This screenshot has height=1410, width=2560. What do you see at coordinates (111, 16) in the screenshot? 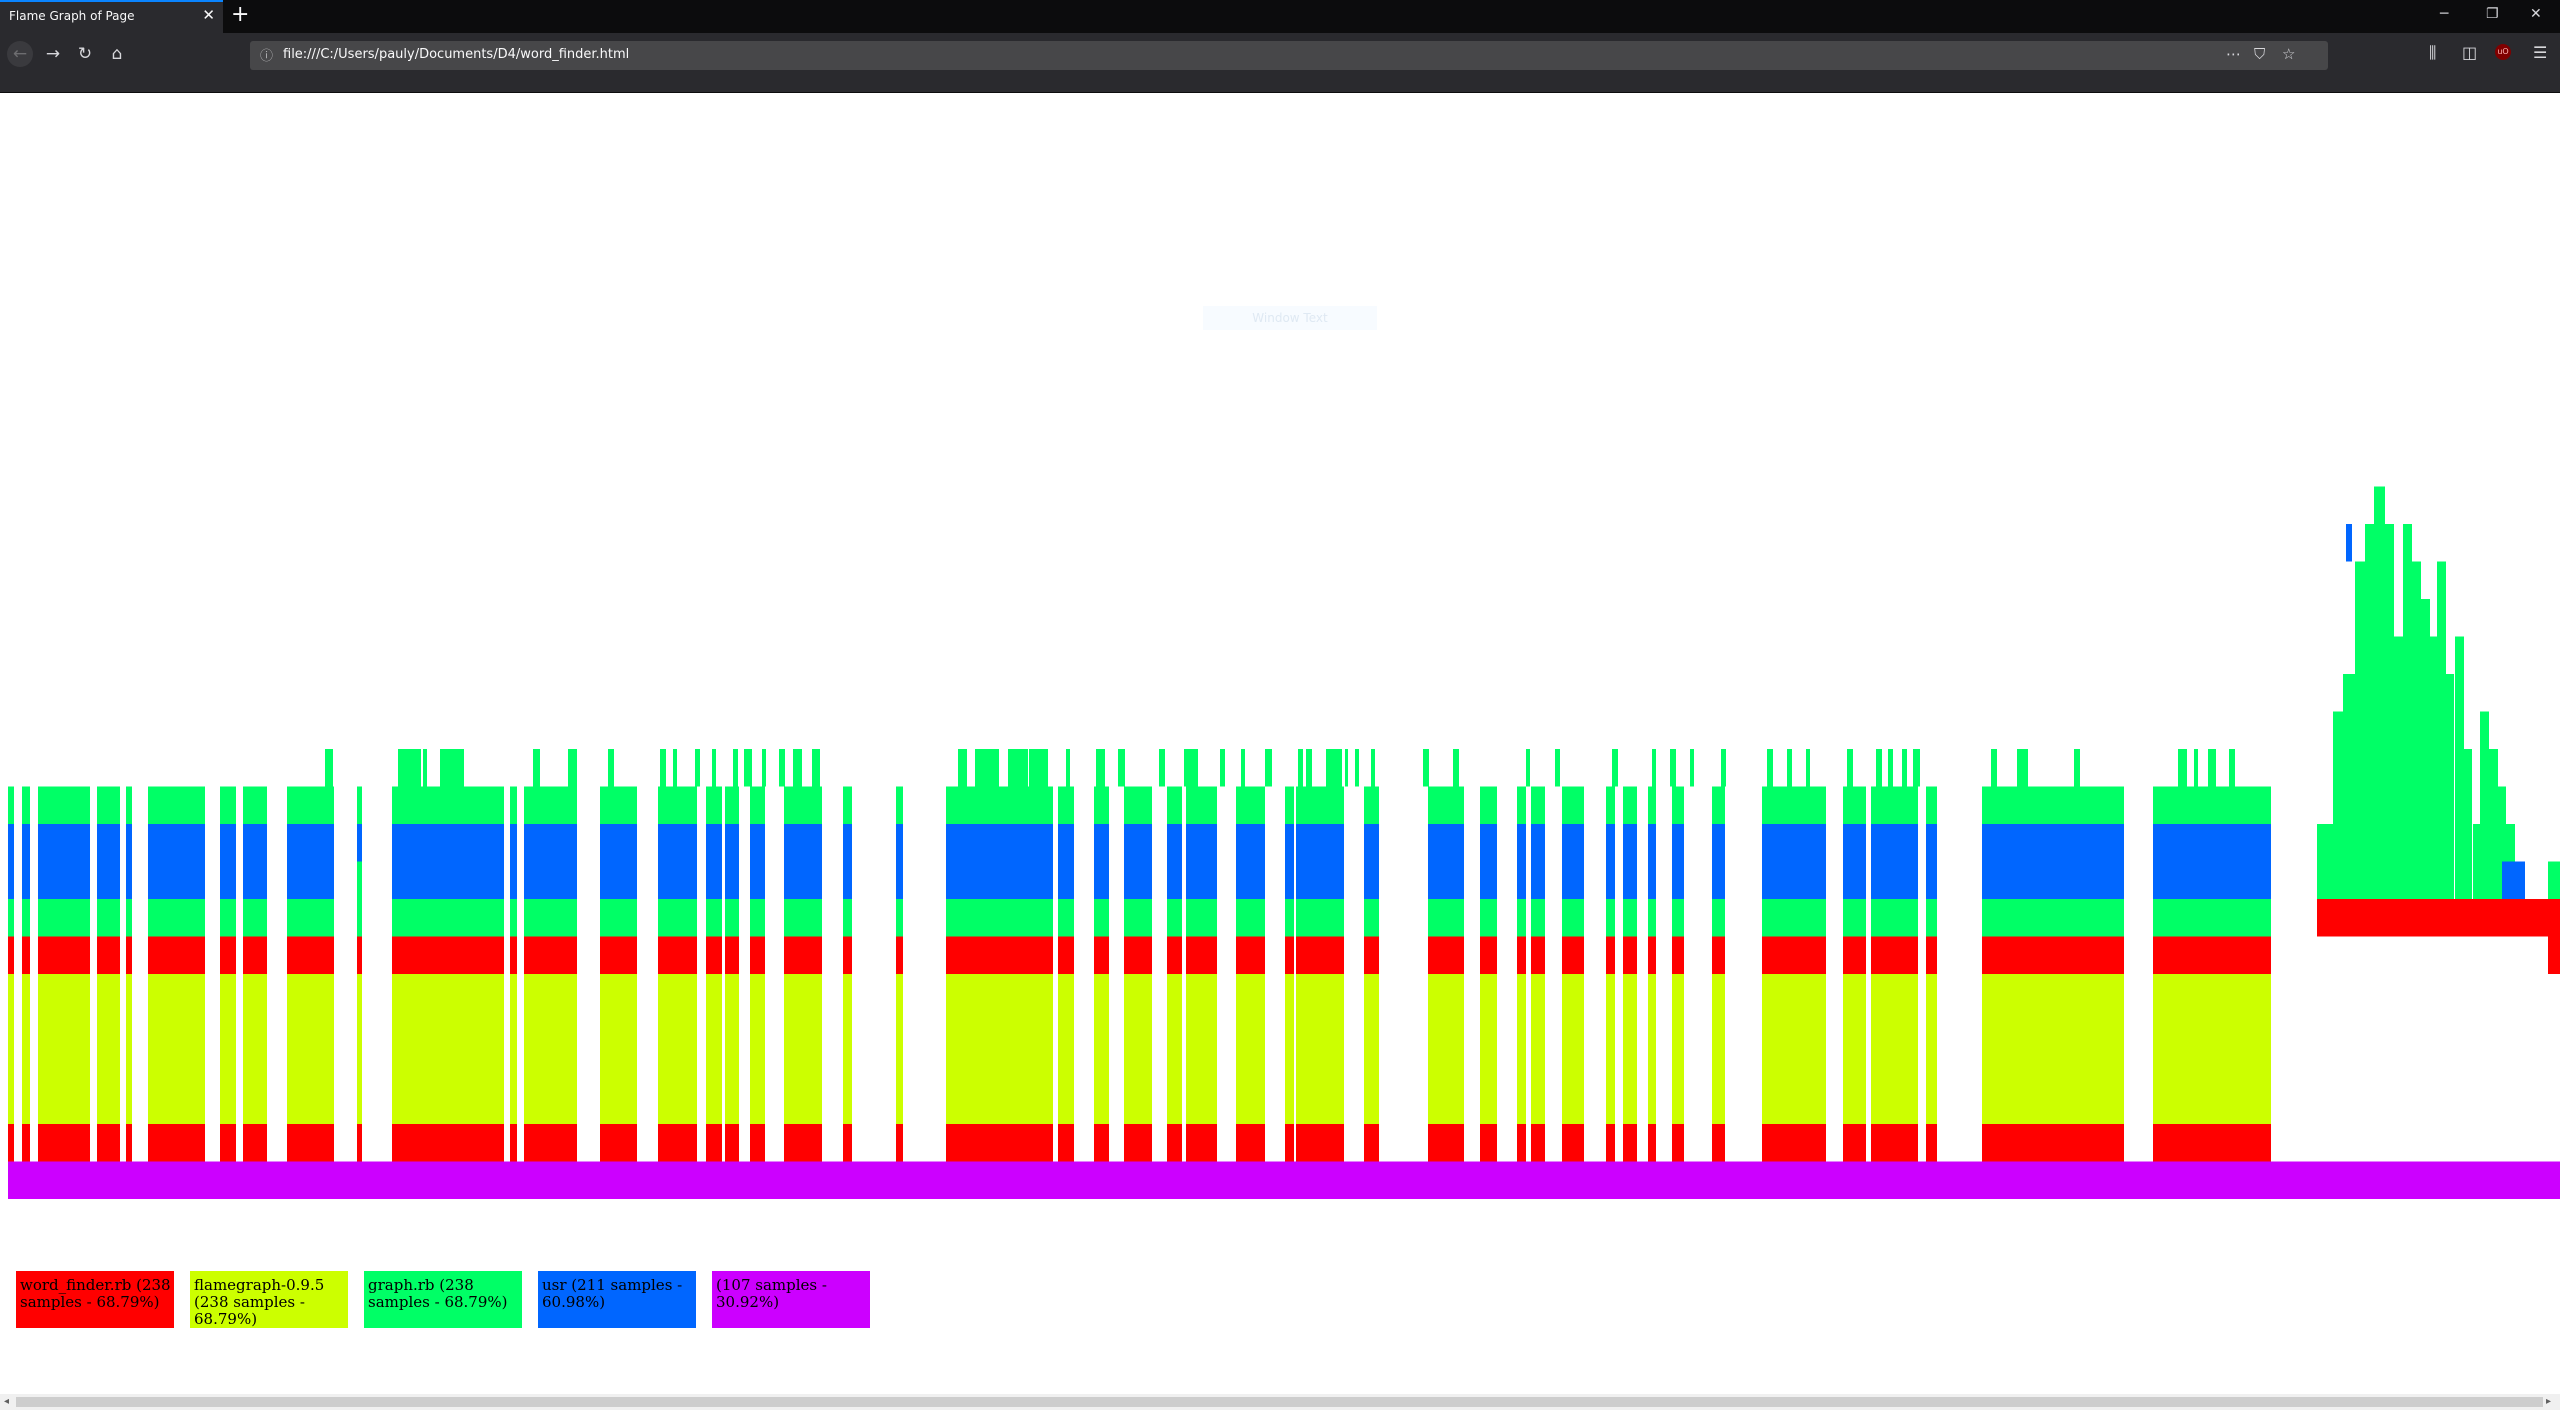
I see `active-tab: Flame Graph of Page ✕` at bounding box center [111, 16].